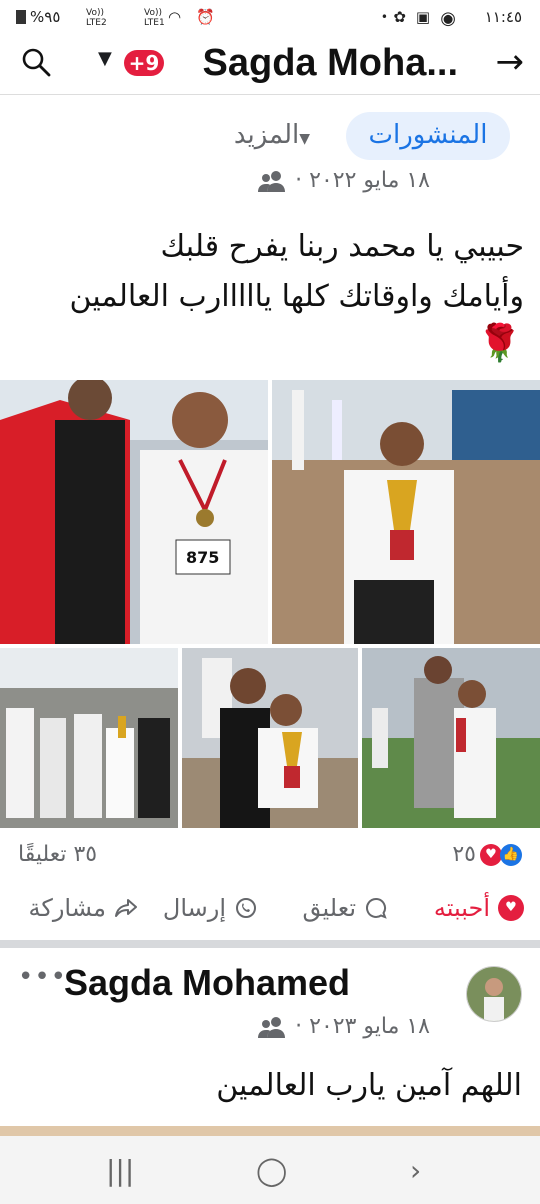 Image resolution: width=540 pixels, height=1204 pixels. Describe the element at coordinates (376, 908) in the screenshot. I see `comment-icon` at that location.